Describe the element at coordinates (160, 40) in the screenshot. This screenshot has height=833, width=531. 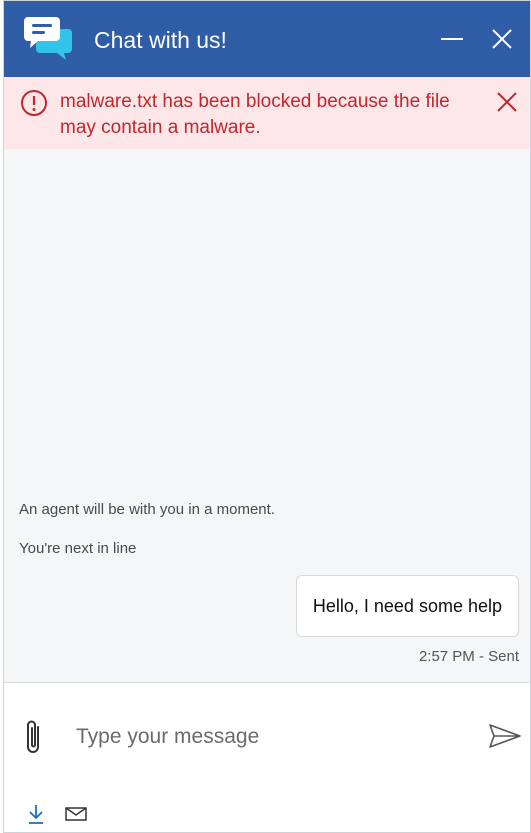
I see `chat-title: Chat with us!` at that location.